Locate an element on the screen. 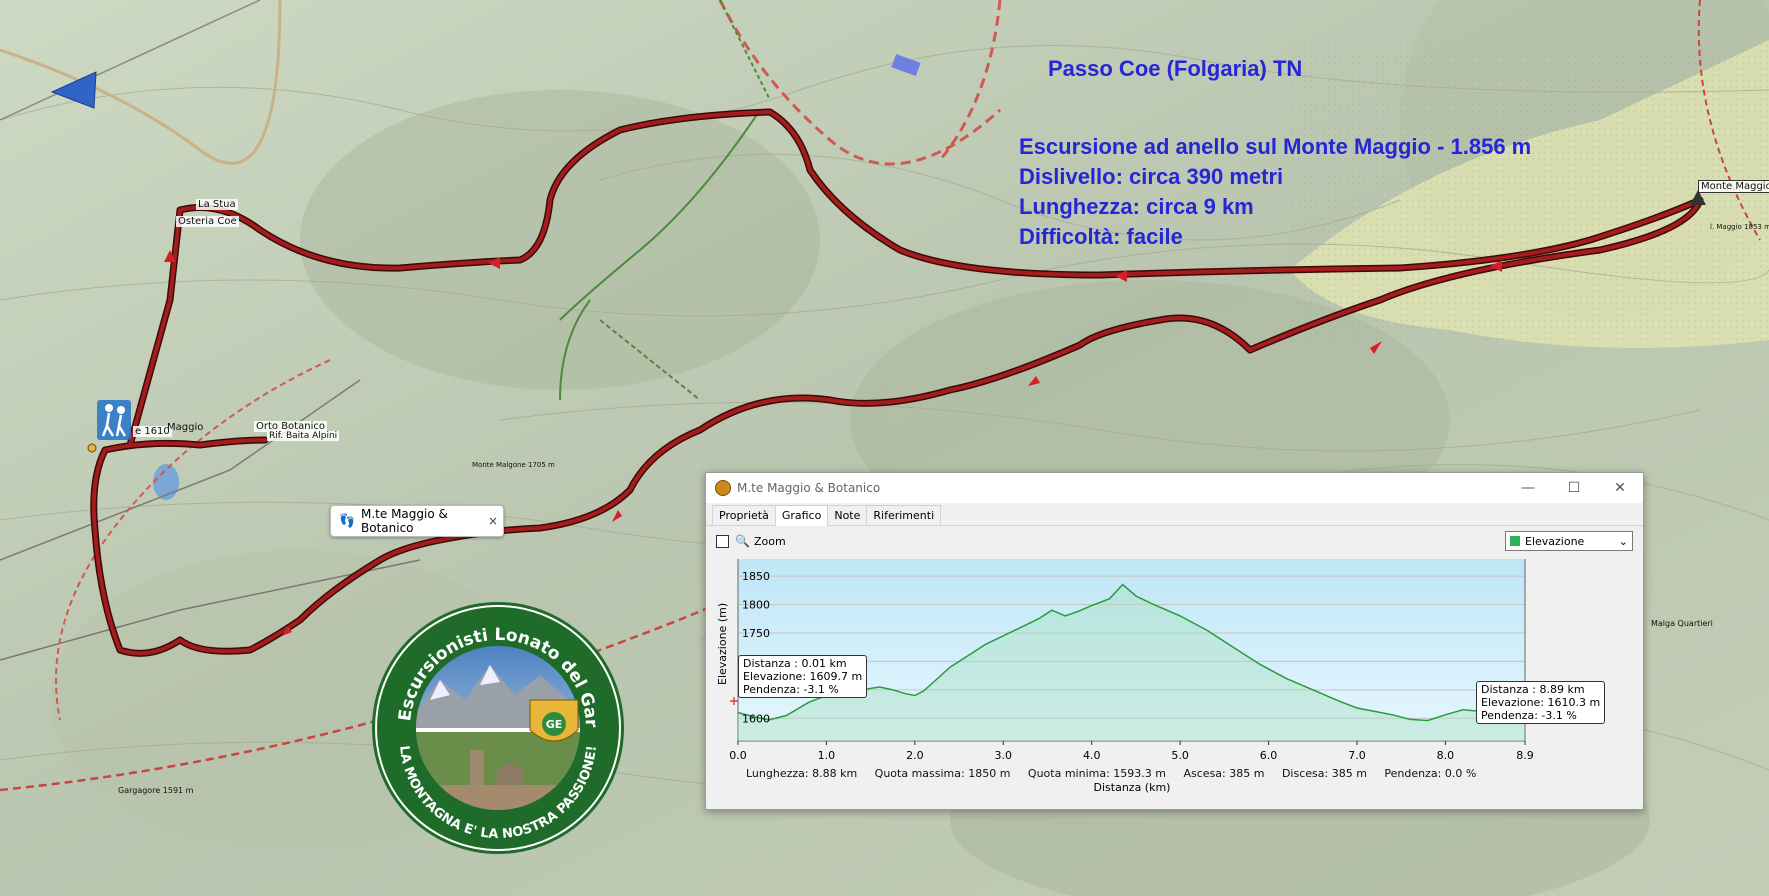  x-tick-label: 7.0 is located at coordinates (1357, 755).